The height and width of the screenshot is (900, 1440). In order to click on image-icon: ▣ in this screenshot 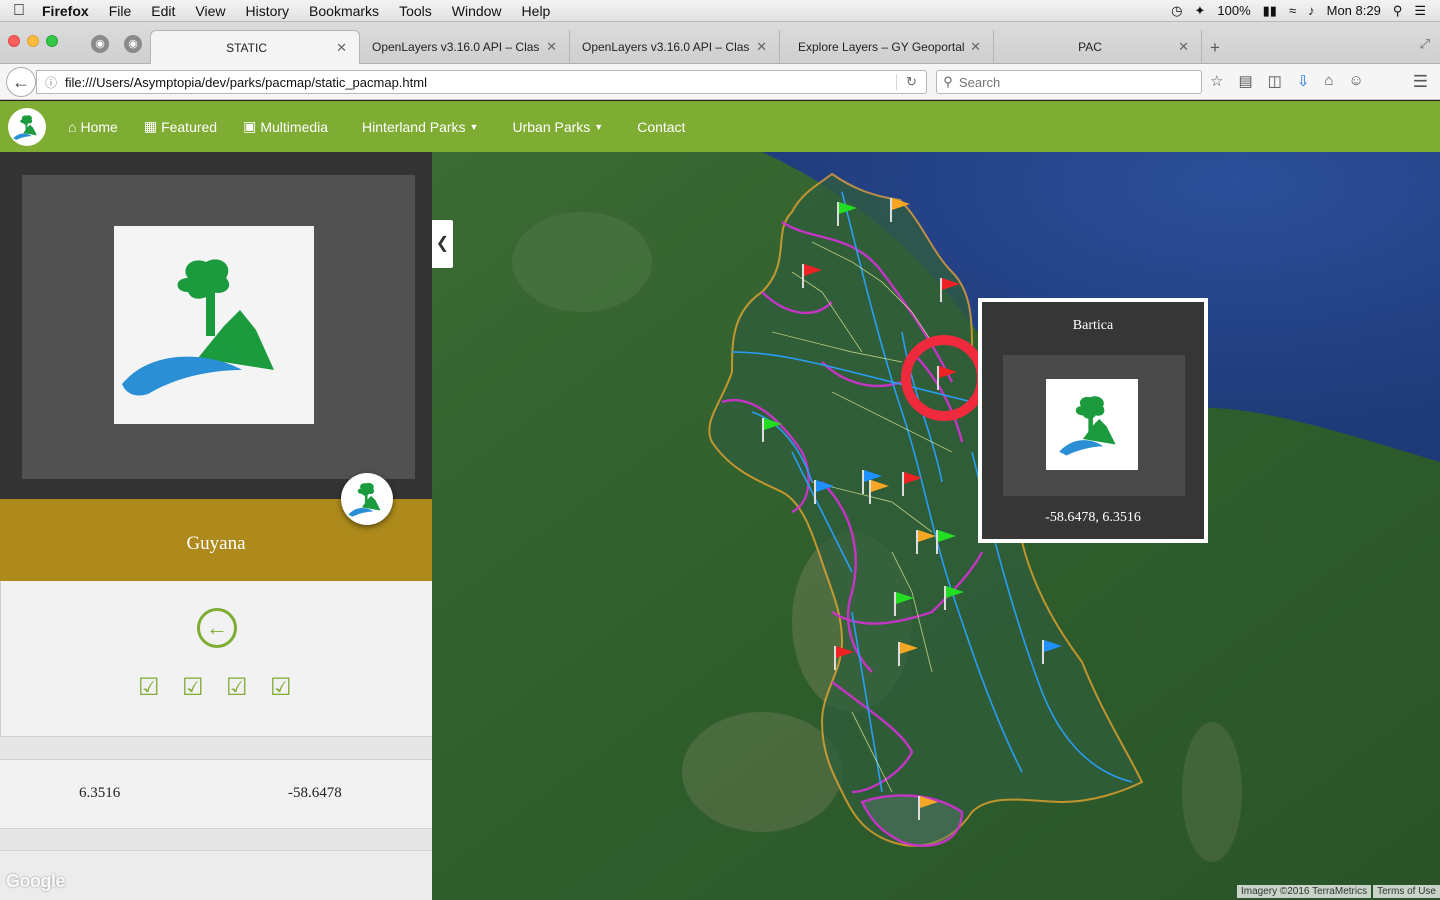, I will do `click(250, 126)`.